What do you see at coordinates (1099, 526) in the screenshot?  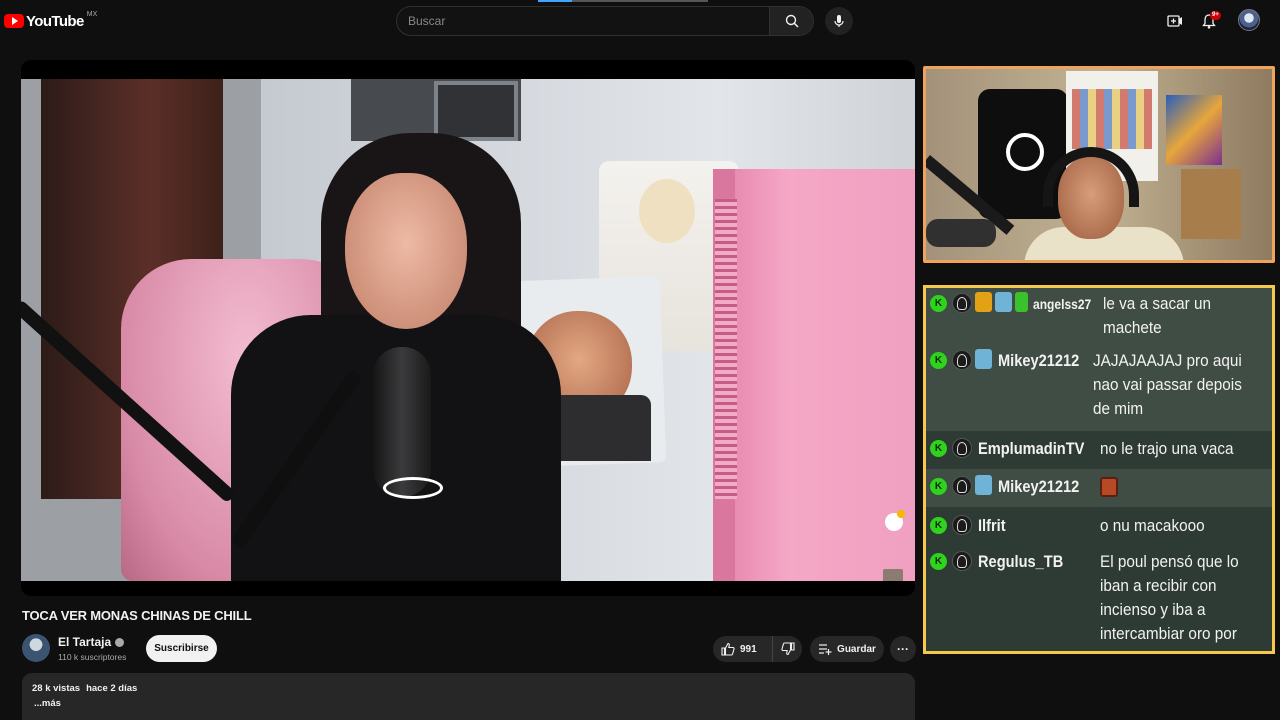 I see `chat-message: K Ilfrit o nu macakooo` at bounding box center [1099, 526].